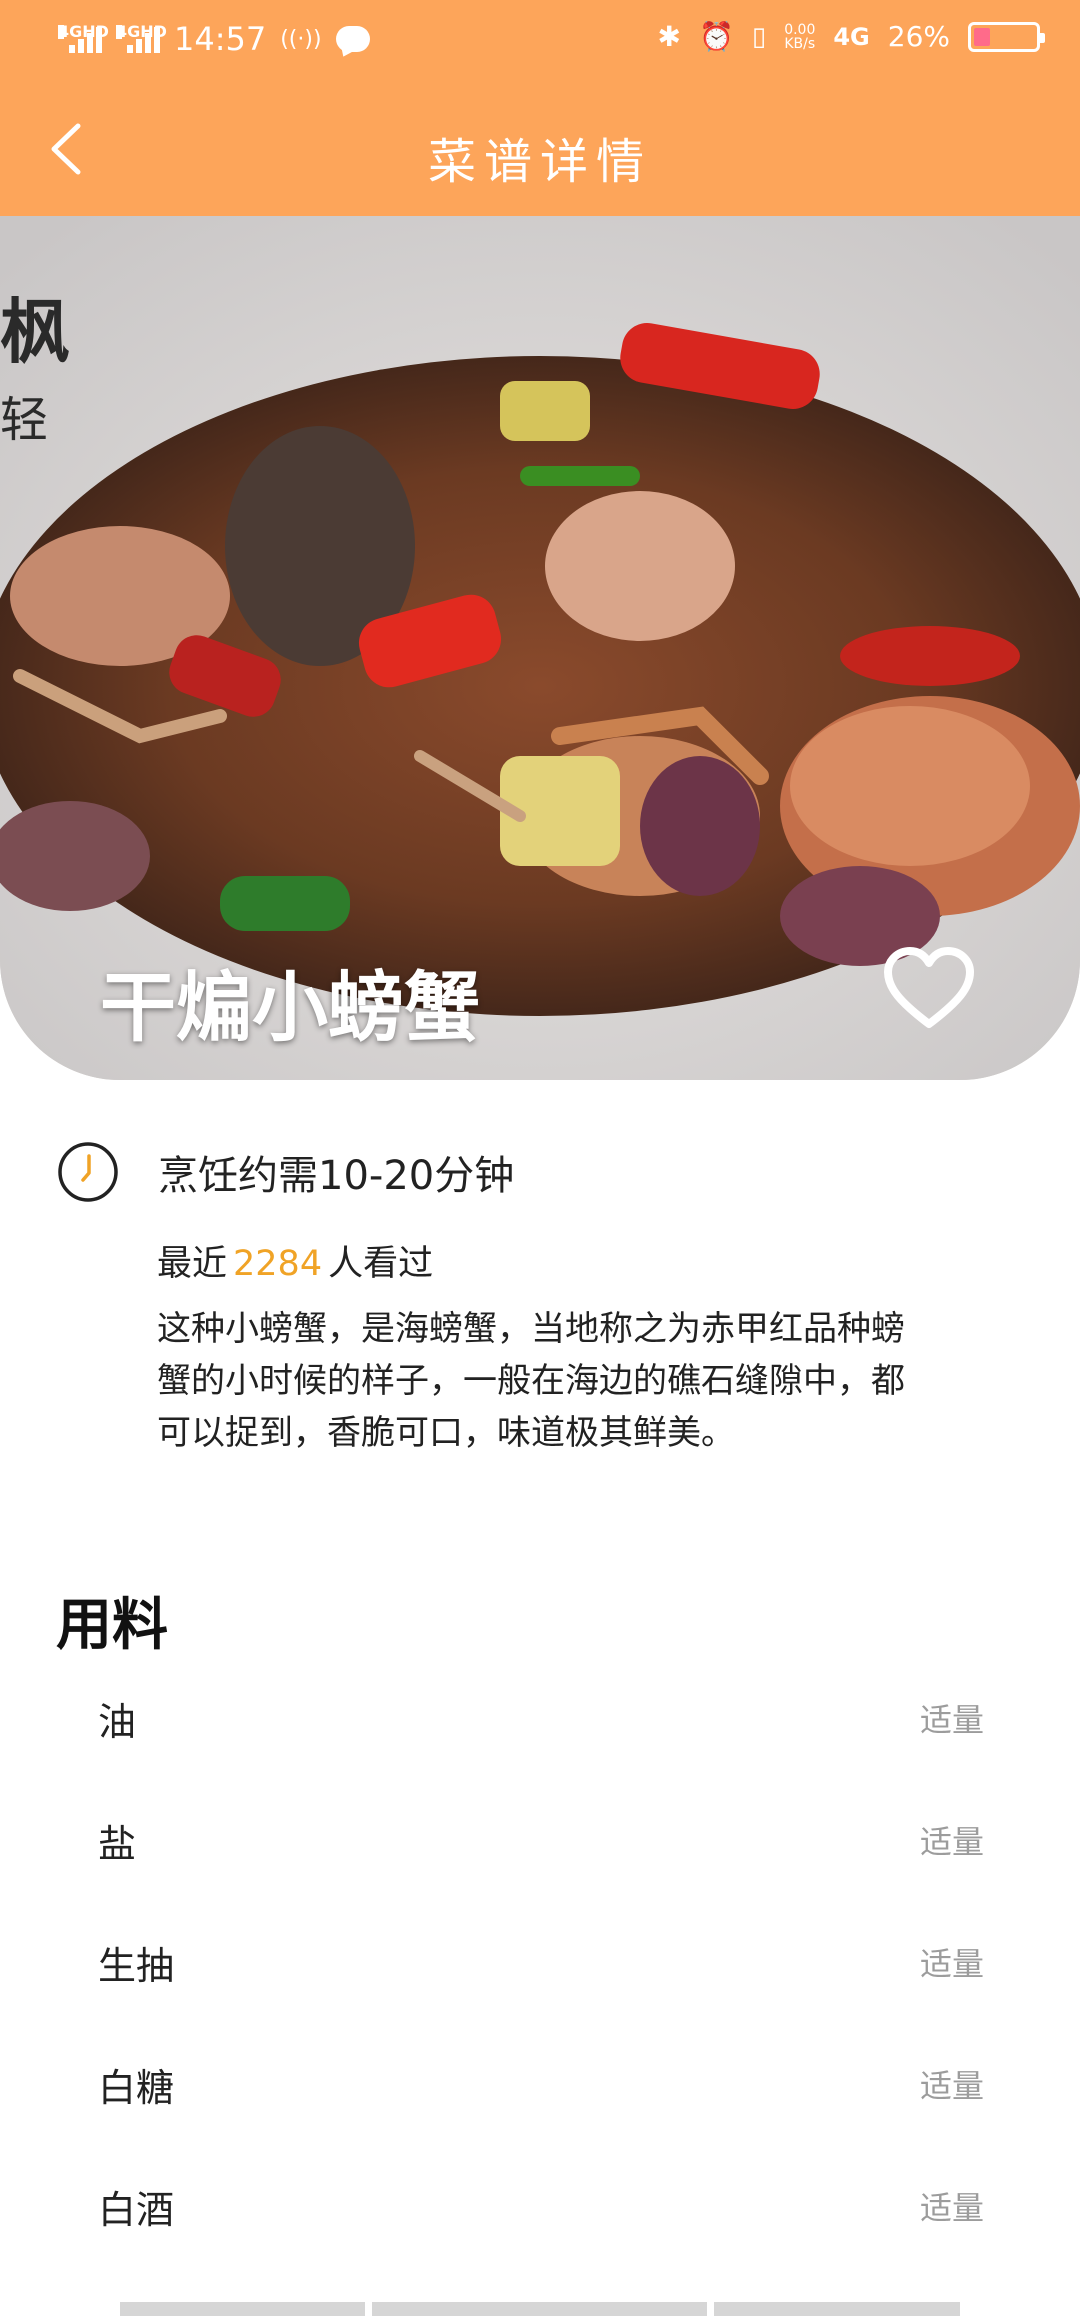  What do you see at coordinates (851, 36) in the screenshot?
I see `network-type: 4G` at bounding box center [851, 36].